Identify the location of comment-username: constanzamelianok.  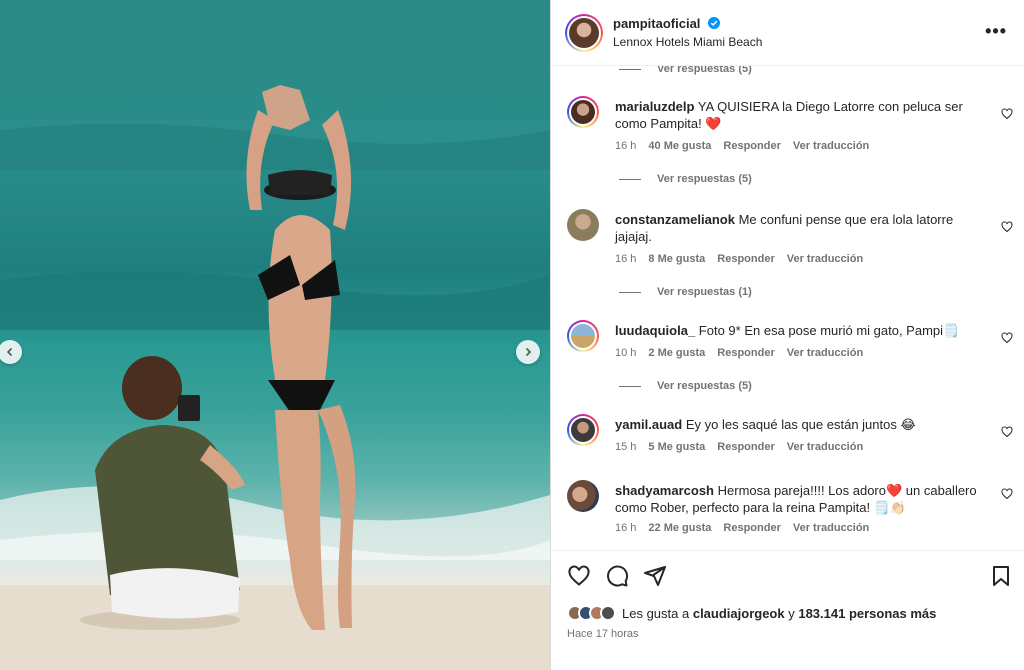
(675, 219).